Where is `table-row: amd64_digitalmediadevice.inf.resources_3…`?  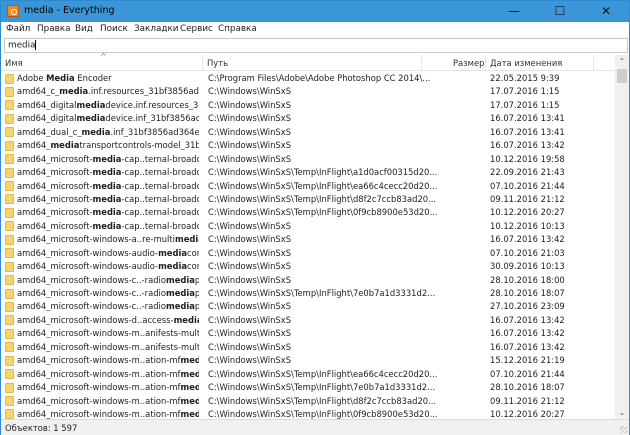 table-row: amd64_digitalmediadevice.inf.resources_3… is located at coordinates (308, 105).